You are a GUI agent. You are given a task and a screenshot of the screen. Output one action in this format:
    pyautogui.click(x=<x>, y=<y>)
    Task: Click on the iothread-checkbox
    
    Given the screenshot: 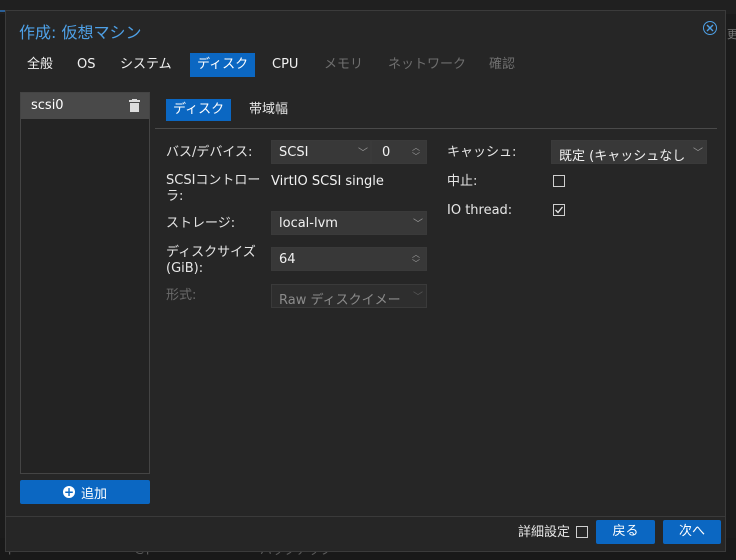 What is the action you would take?
    pyautogui.click(x=559, y=210)
    